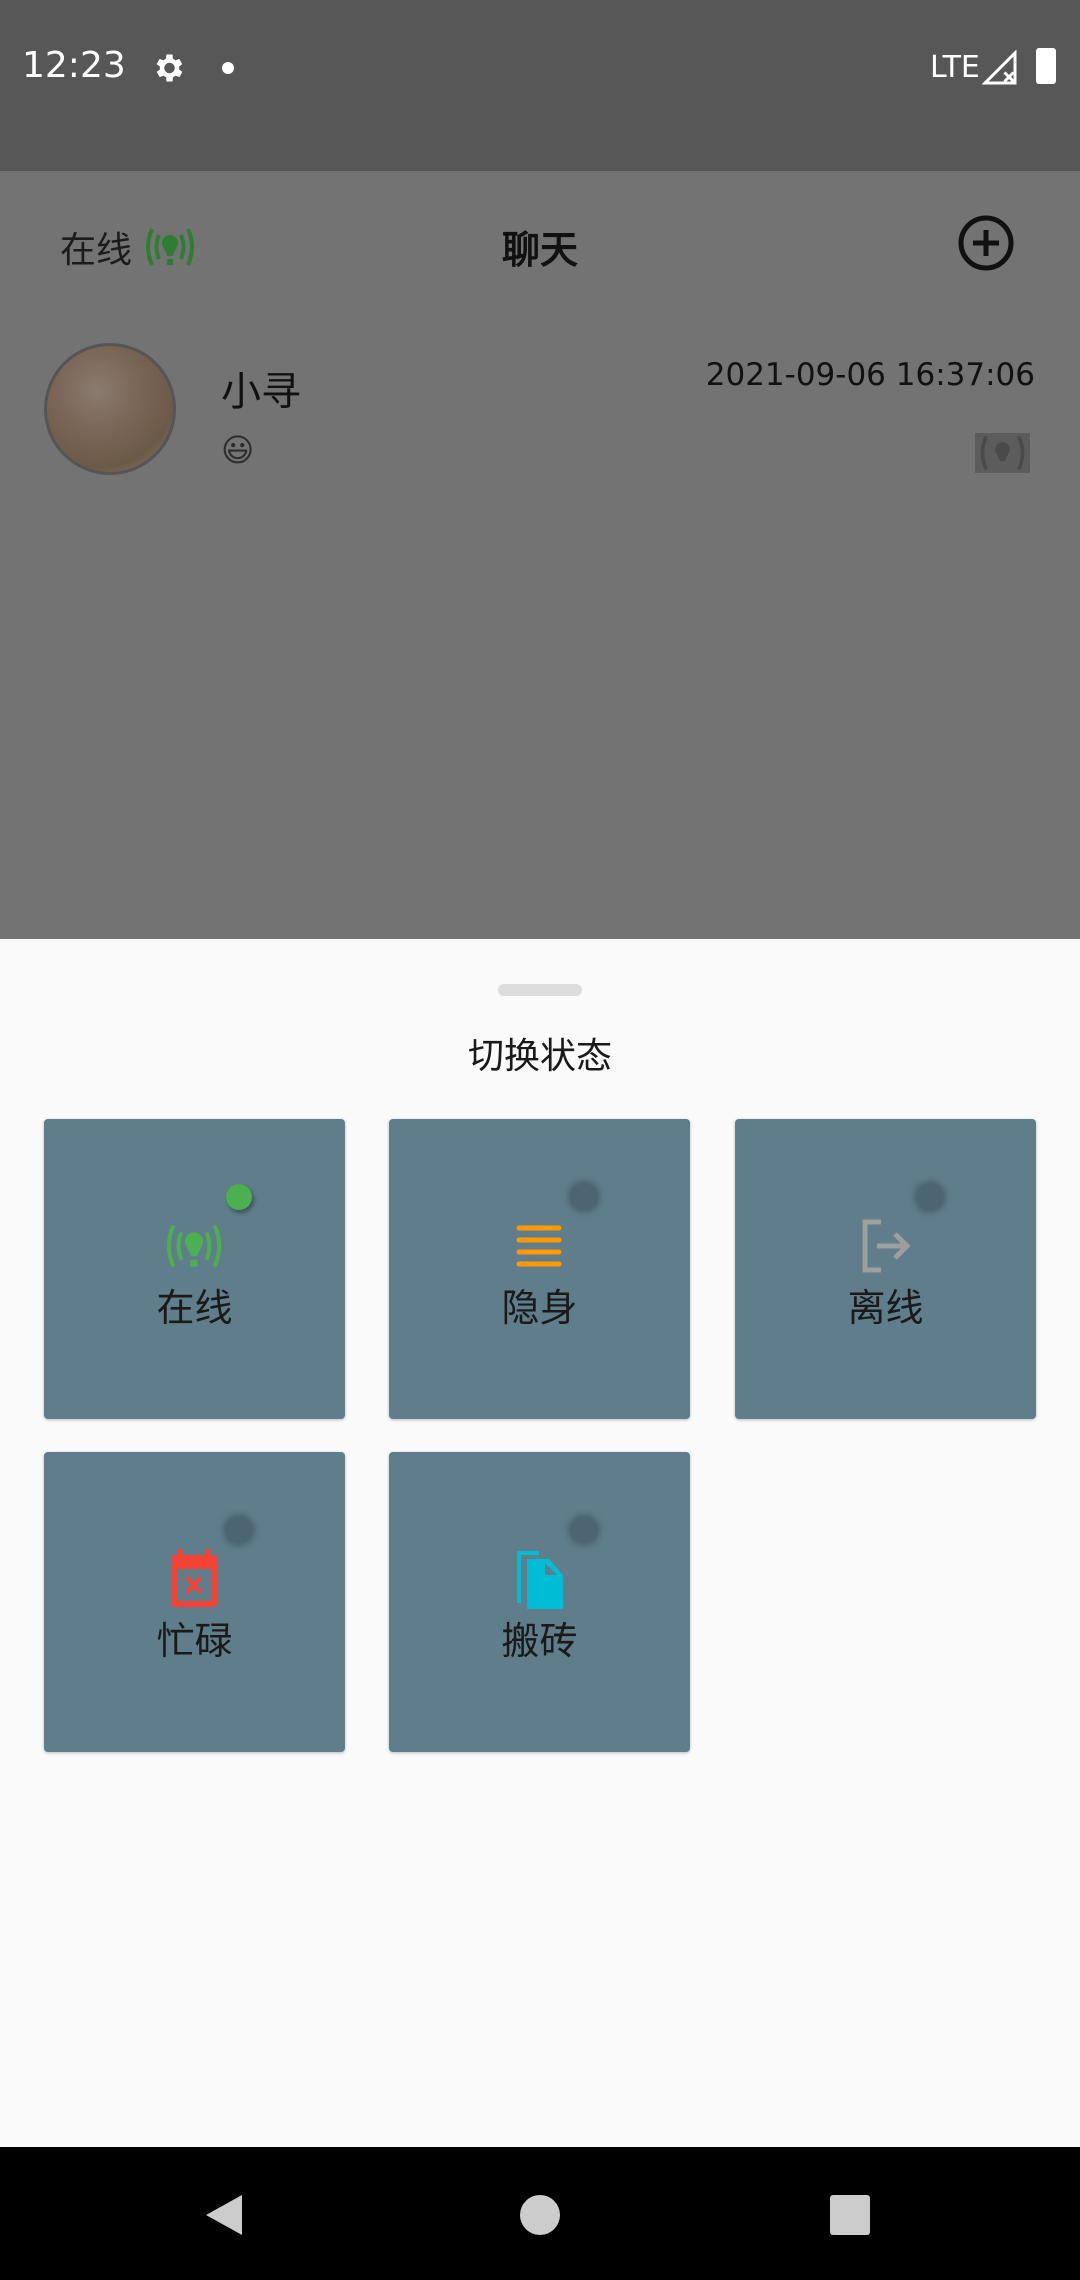 Image resolution: width=1080 pixels, height=2280 pixels. What do you see at coordinates (850, 2215) in the screenshot?
I see `recents-button` at bounding box center [850, 2215].